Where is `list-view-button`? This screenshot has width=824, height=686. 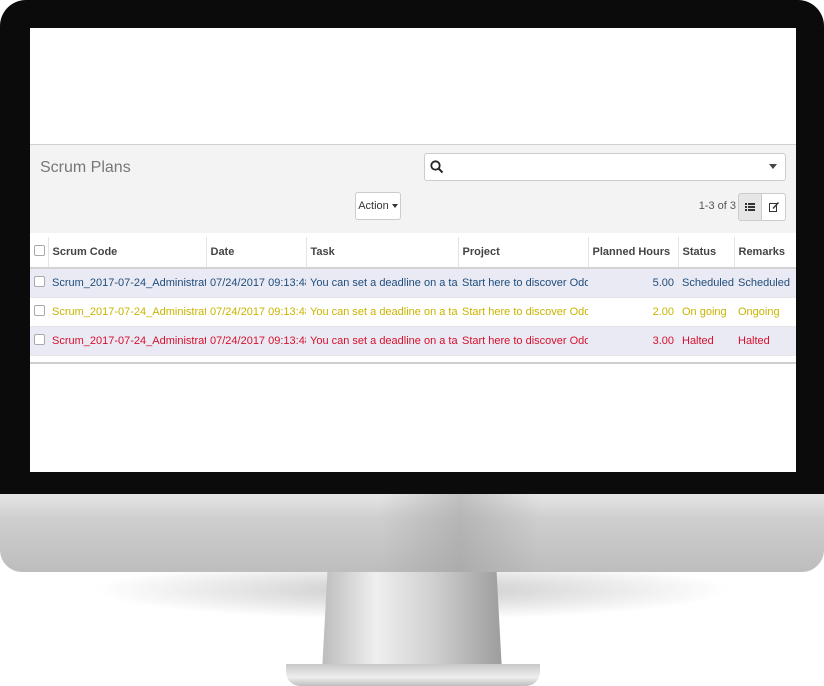
list-view-button is located at coordinates (750, 207).